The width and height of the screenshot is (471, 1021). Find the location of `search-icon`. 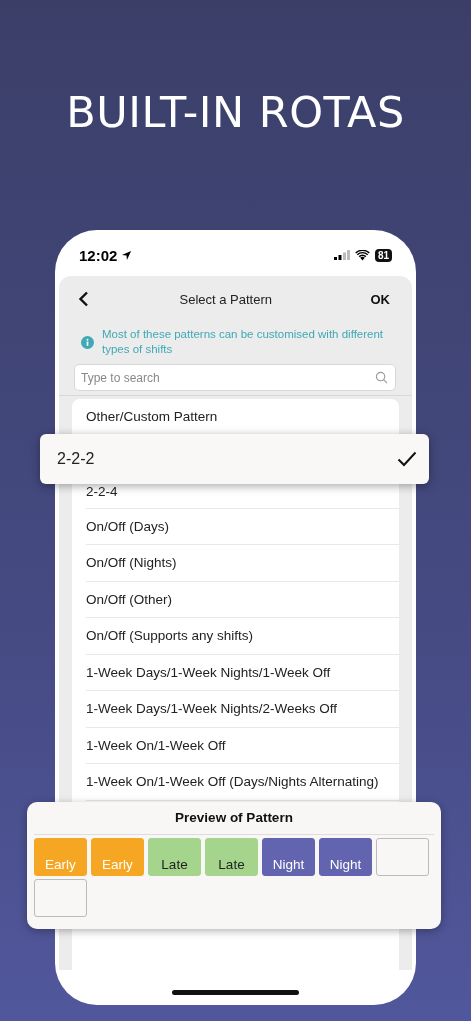

search-icon is located at coordinates (381, 377).